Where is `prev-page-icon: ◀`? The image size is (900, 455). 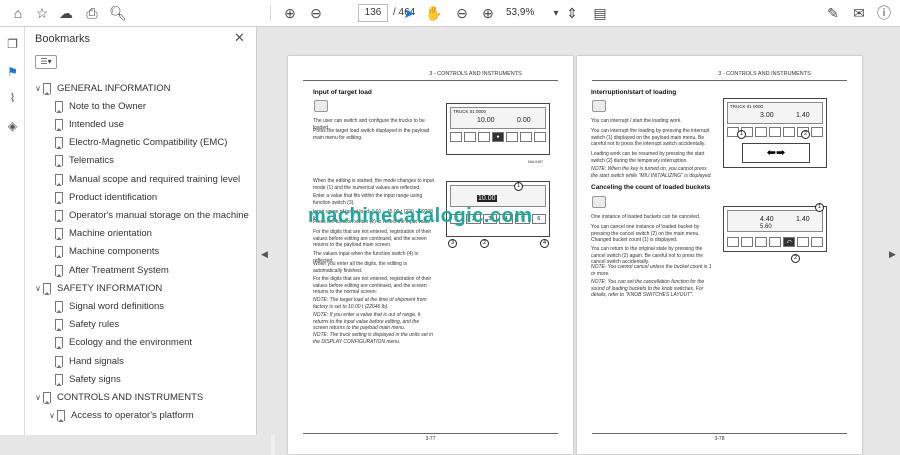 prev-page-icon: ◀ is located at coordinates (264, 254).